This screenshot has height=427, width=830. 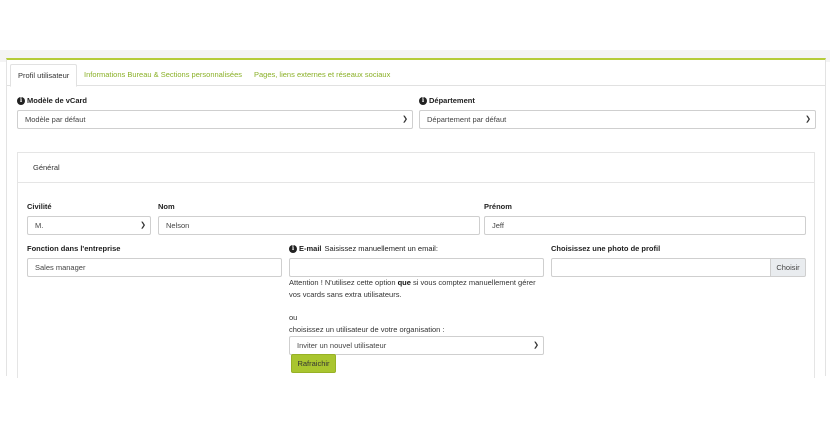 I want to click on email-warning-post: si vous comptez manuellement gérer, so click(x=473, y=282).